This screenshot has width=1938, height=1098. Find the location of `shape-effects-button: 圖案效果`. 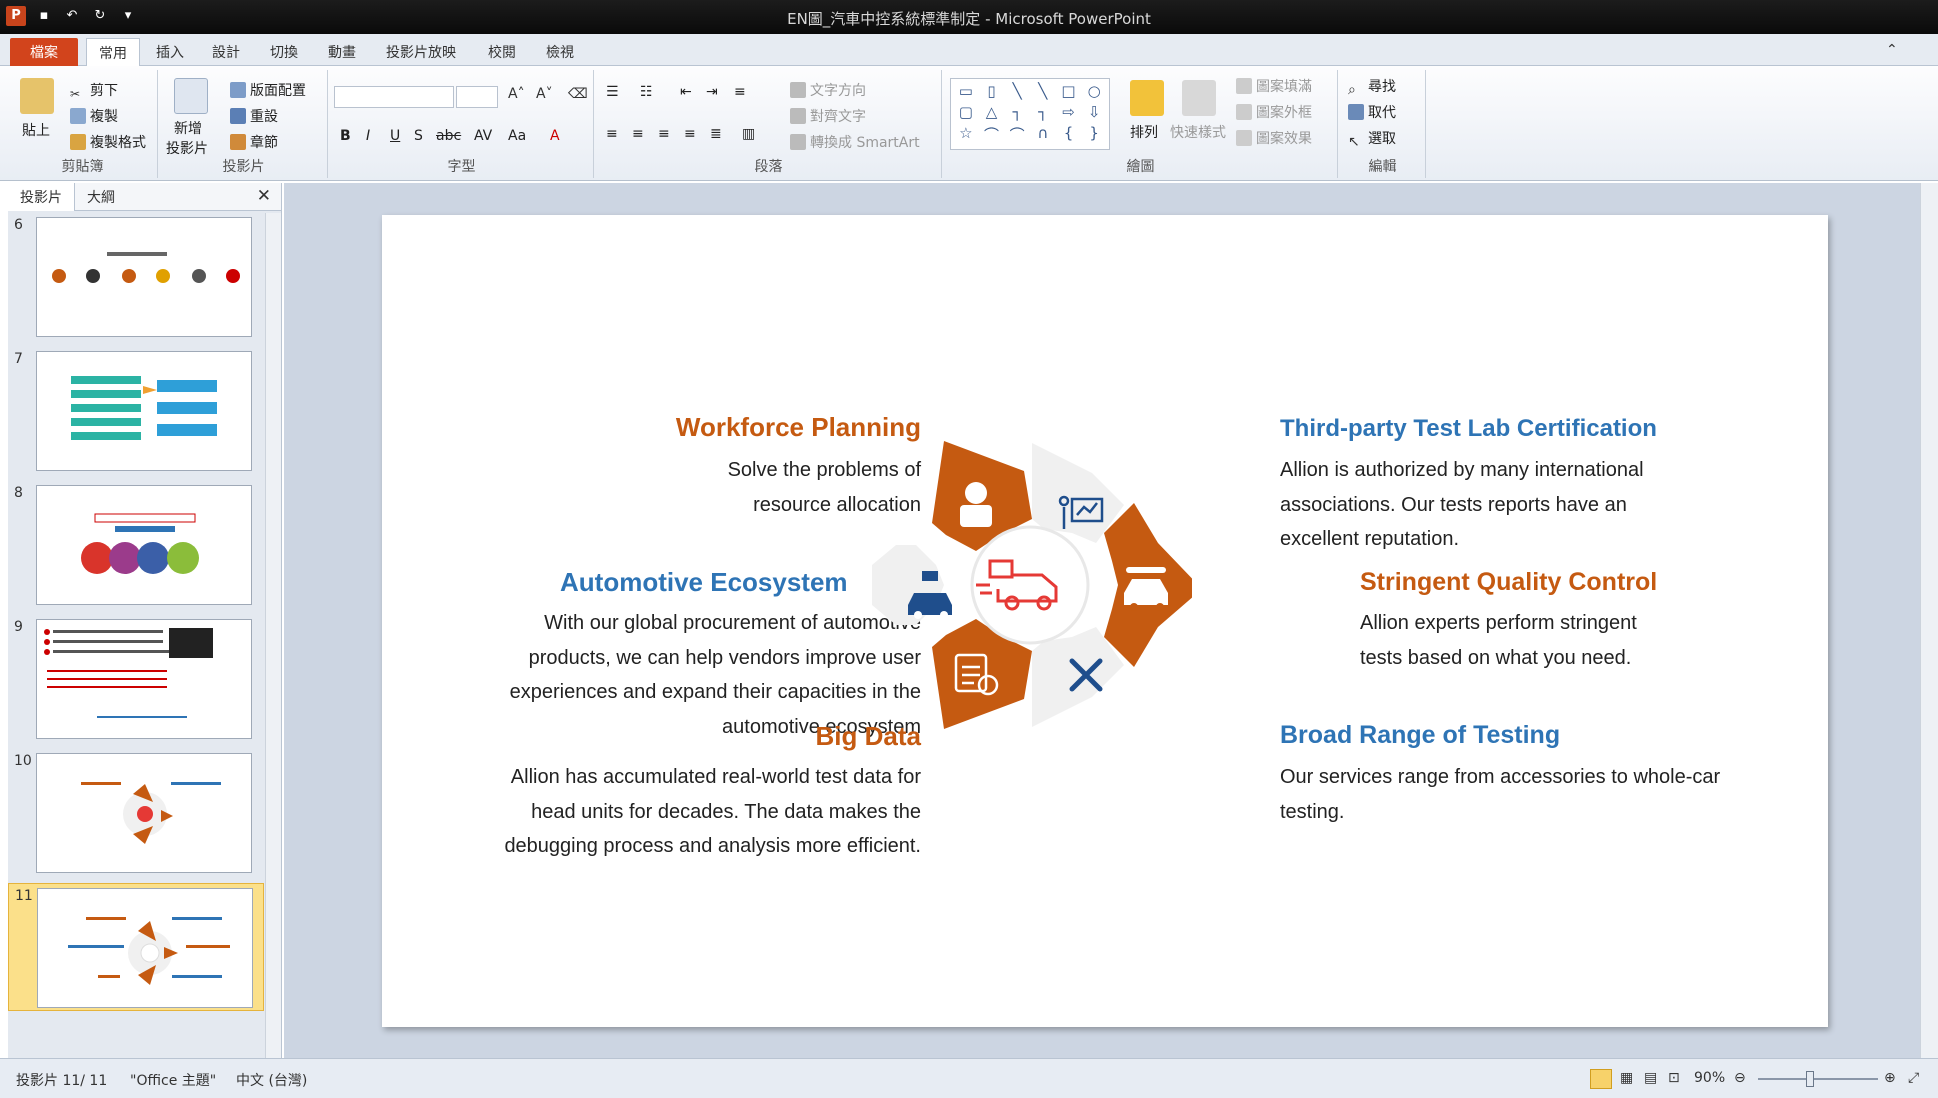

shape-effects-button: 圖案效果 is located at coordinates (1274, 138).